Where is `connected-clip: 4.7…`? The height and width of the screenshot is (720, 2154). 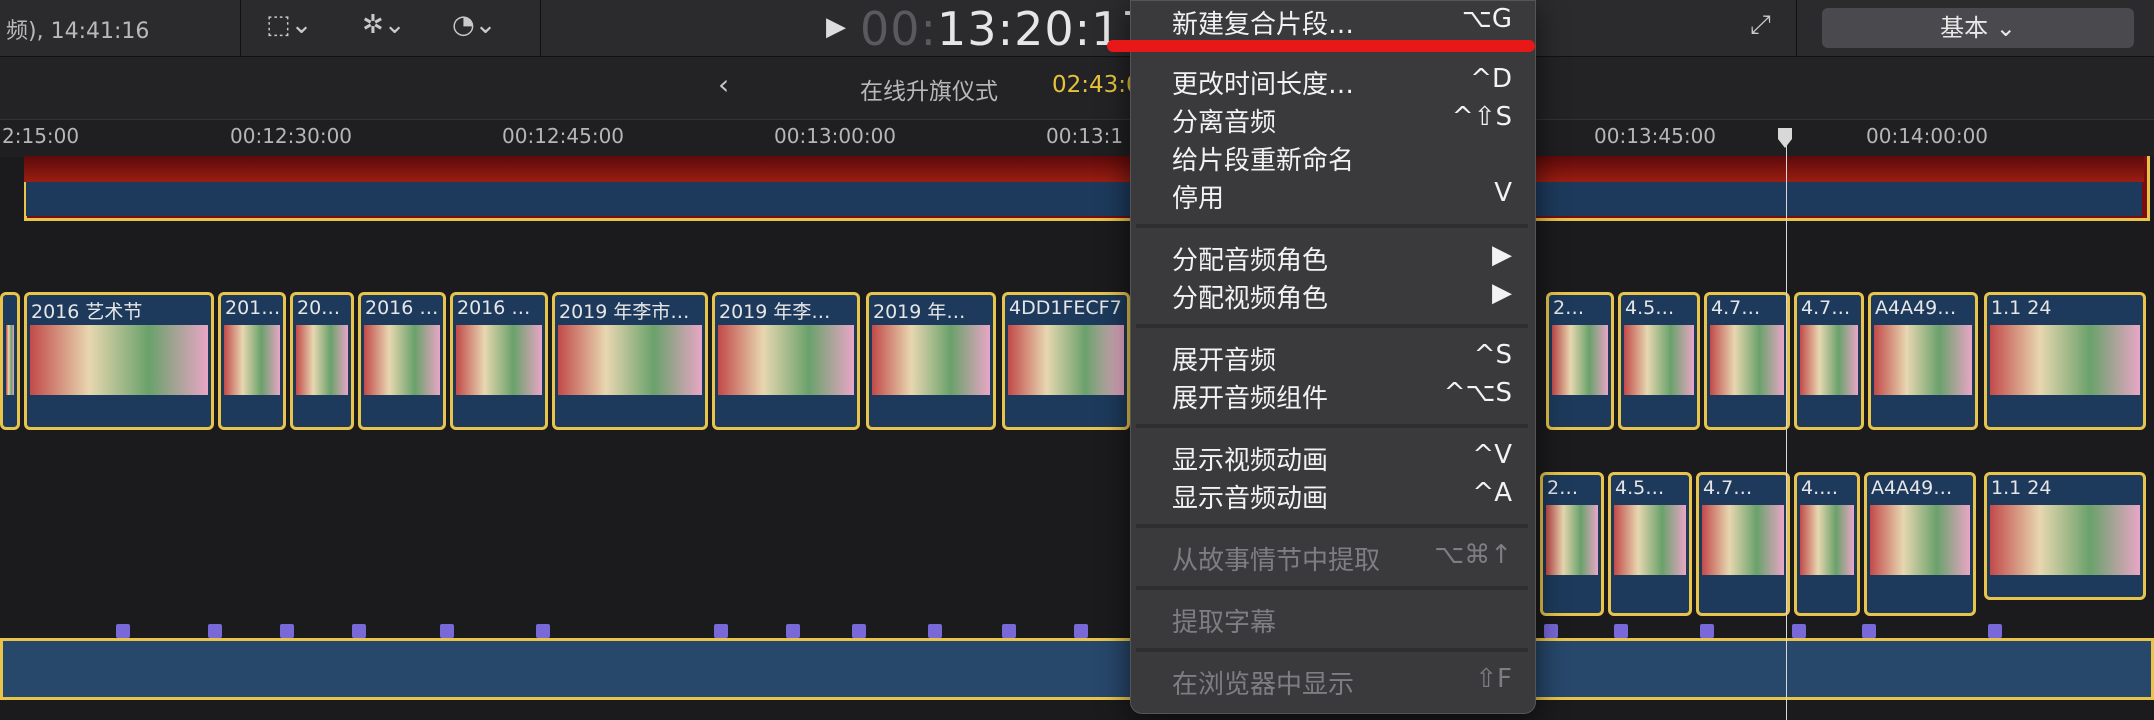
connected-clip: 4.7… is located at coordinates (1743, 544).